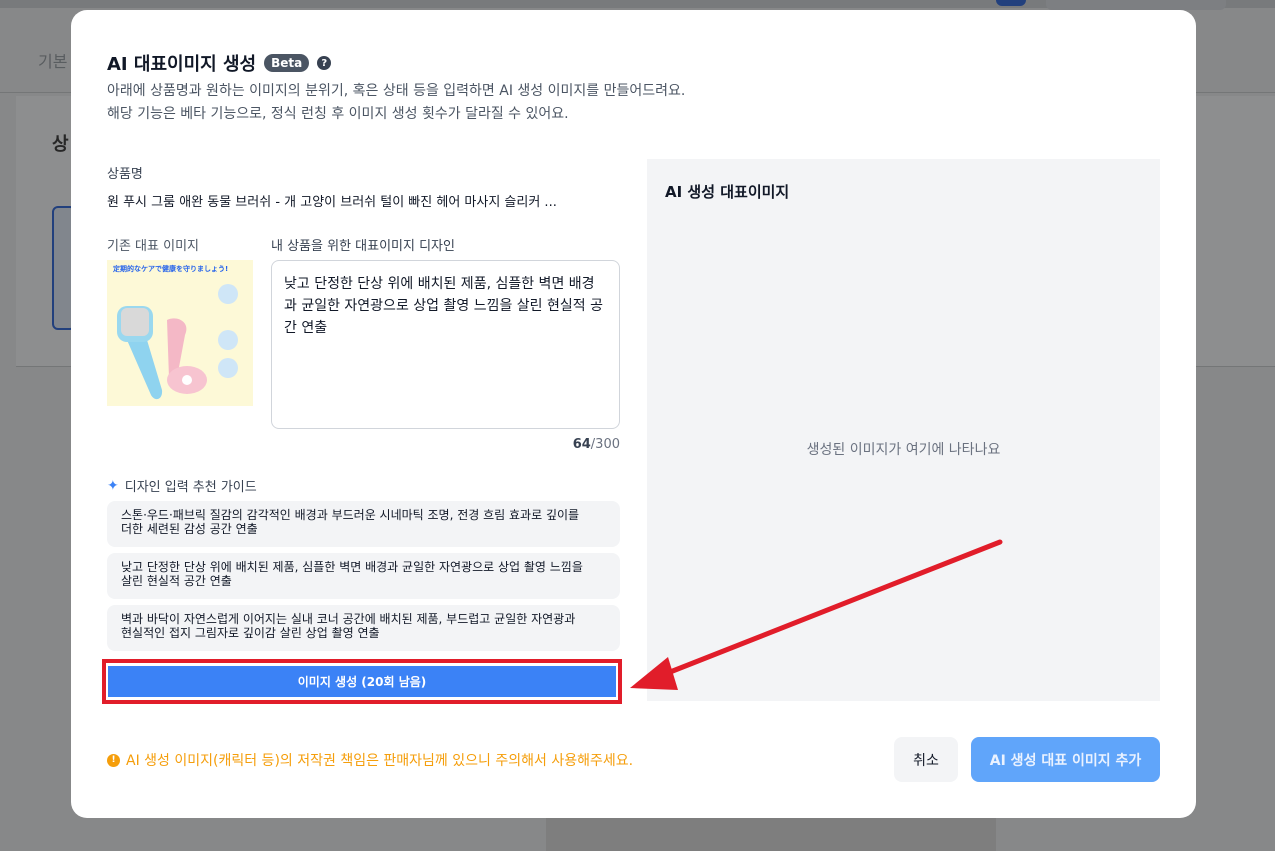  I want to click on product-name-label: 상품명, so click(125, 174).